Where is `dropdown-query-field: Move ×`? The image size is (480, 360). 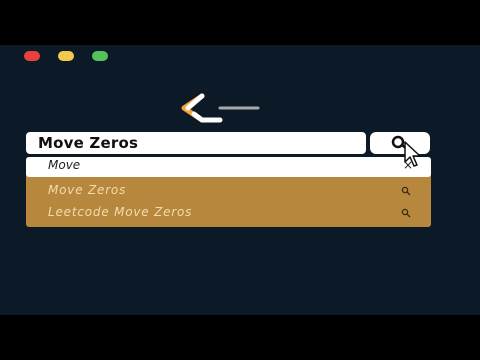 dropdown-query-field: Move × is located at coordinates (228, 167).